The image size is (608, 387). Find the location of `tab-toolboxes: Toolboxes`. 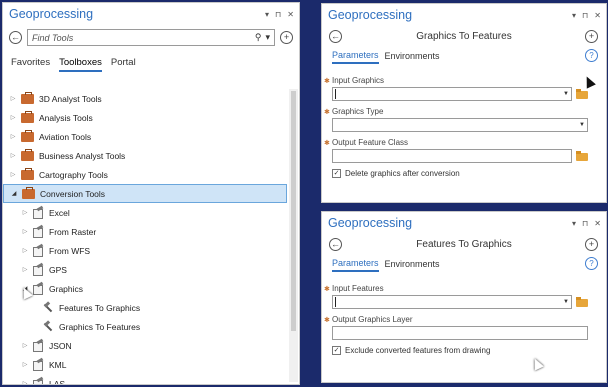

tab-toolboxes: Toolboxes is located at coordinates (80, 64).